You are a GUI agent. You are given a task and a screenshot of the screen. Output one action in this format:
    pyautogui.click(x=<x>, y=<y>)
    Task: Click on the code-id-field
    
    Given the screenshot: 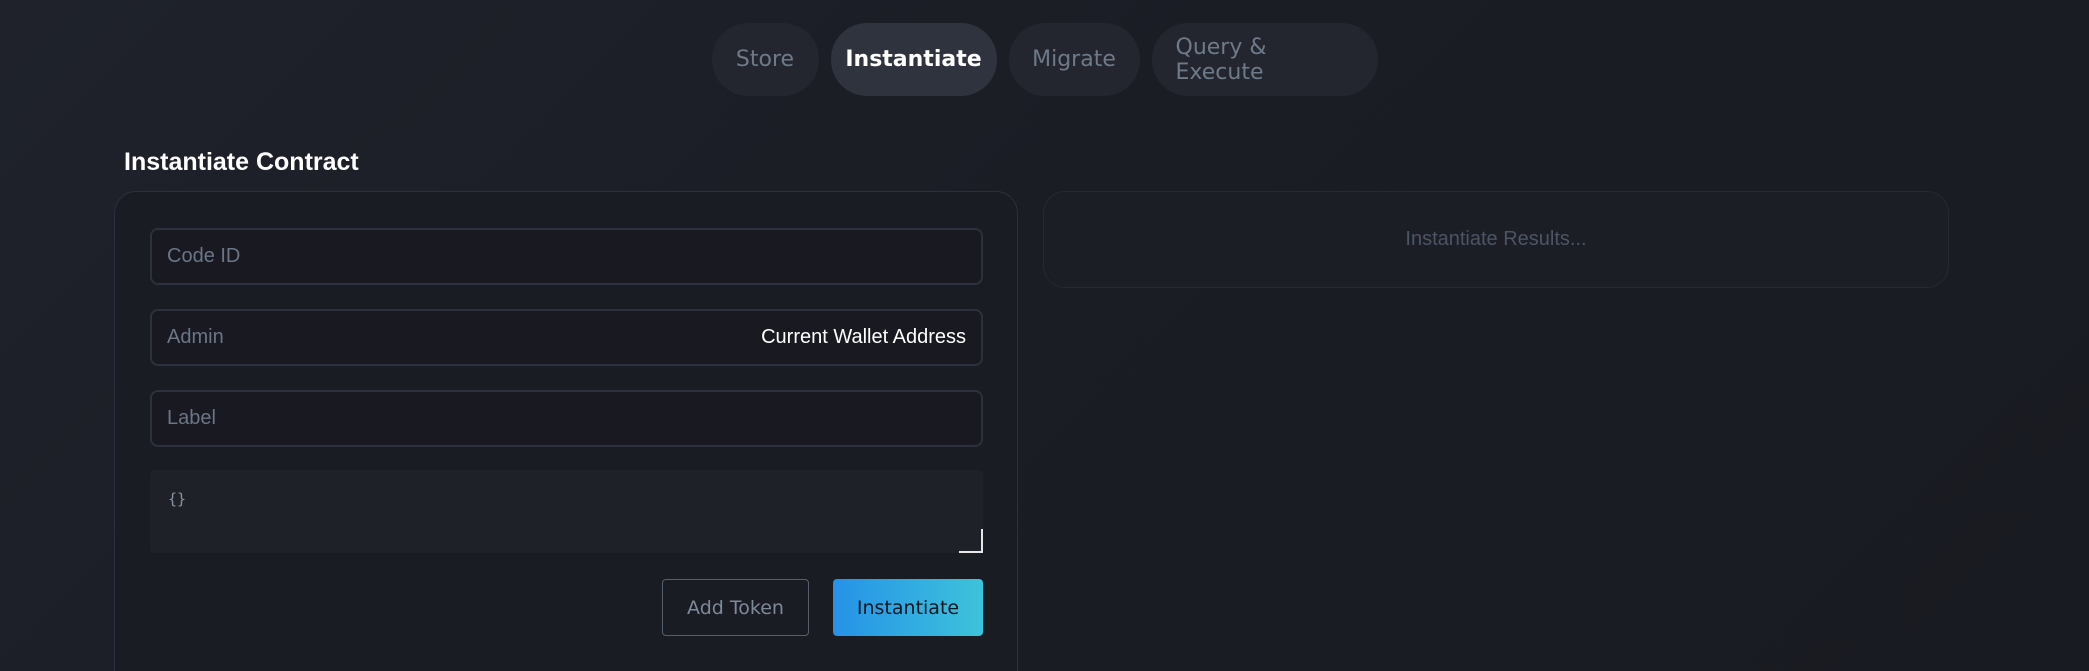 What is the action you would take?
    pyautogui.click(x=566, y=256)
    